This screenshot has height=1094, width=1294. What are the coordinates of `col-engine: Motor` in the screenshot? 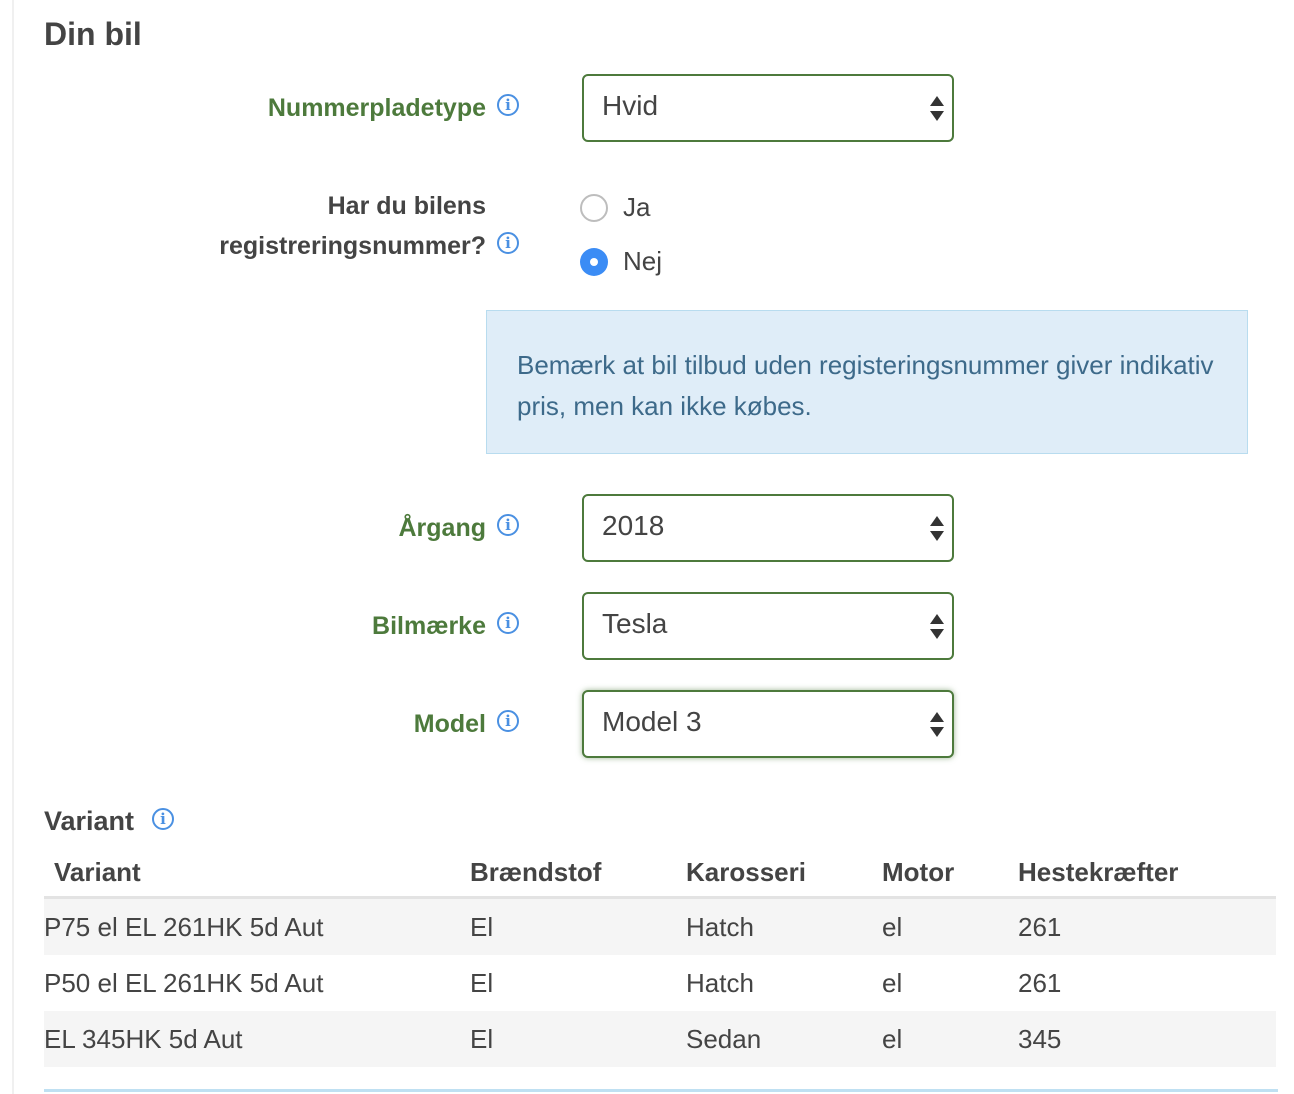 It's located at (950, 873).